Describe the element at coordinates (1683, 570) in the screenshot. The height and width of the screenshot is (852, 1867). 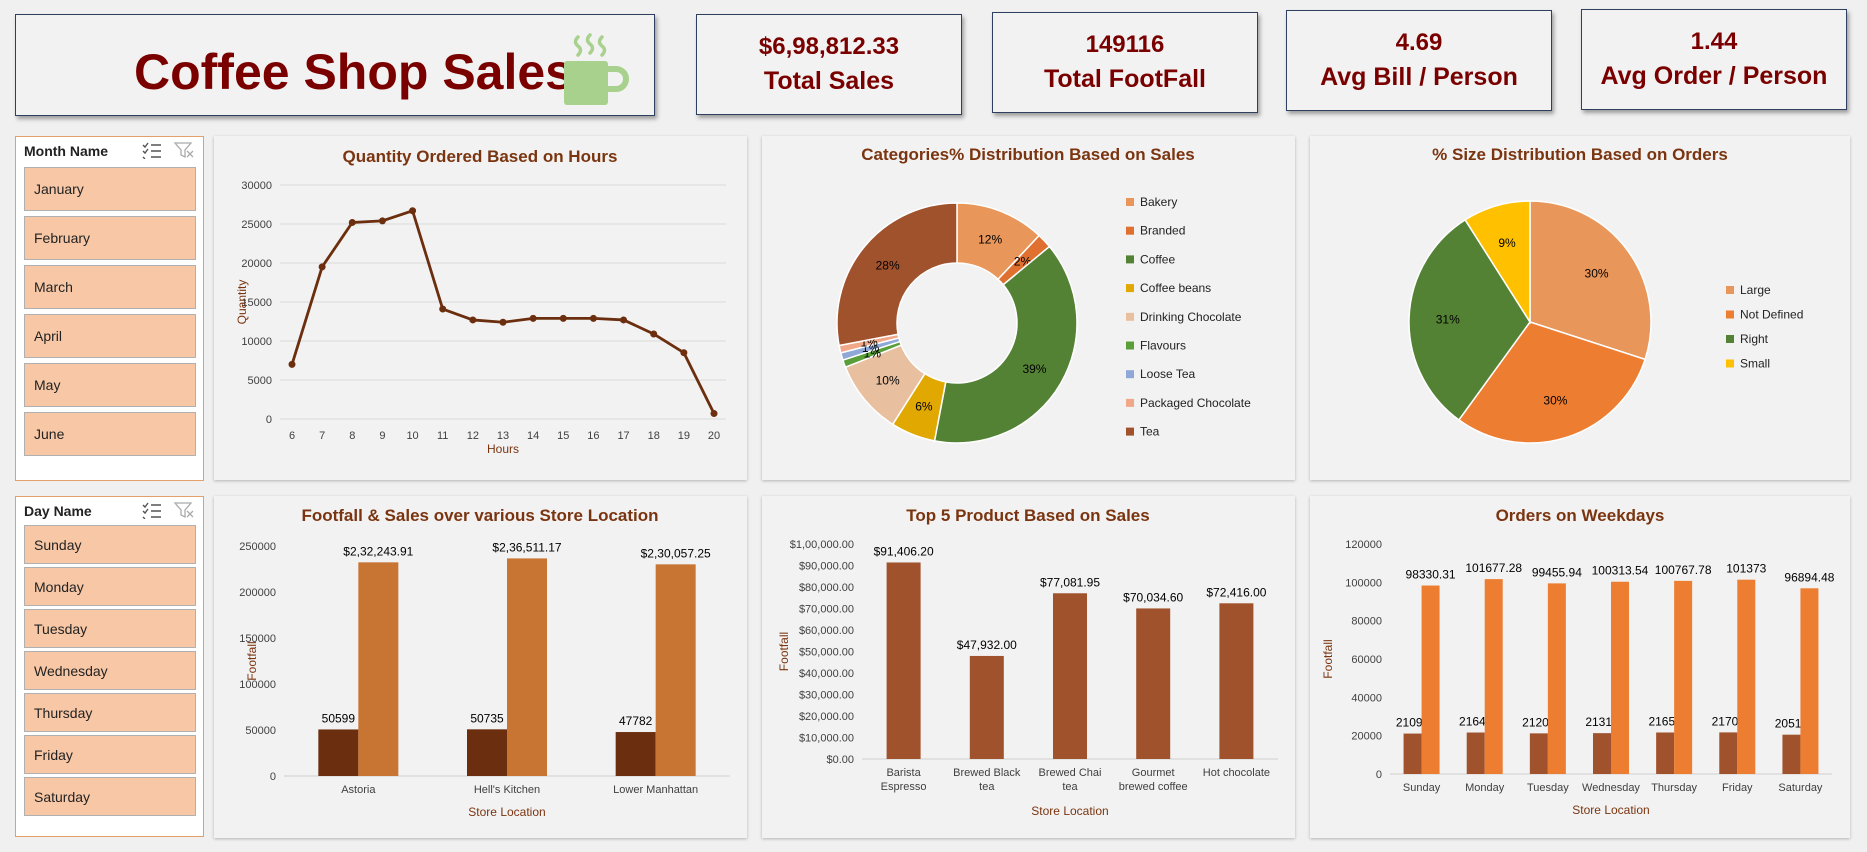
I see `bar-data-label: 100767.78` at that location.